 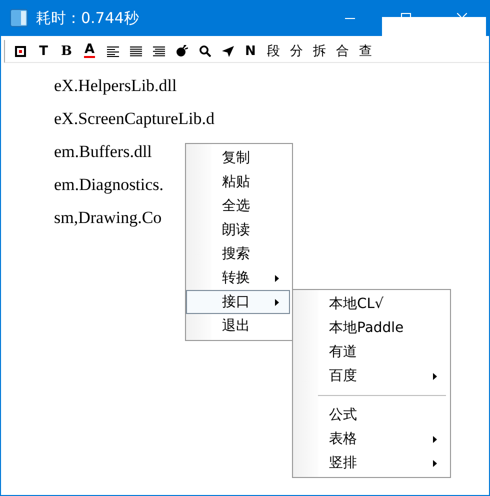 What do you see at coordinates (370, 304) in the screenshot?
I see `menu-item: 本地CL√` at bounding box center [370, 304].